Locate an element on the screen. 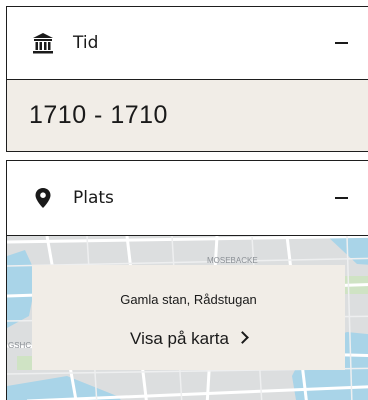 The height and width of the screenshot is (400, 368). time-panel-title: Tid is located at coordinates (86, 43).